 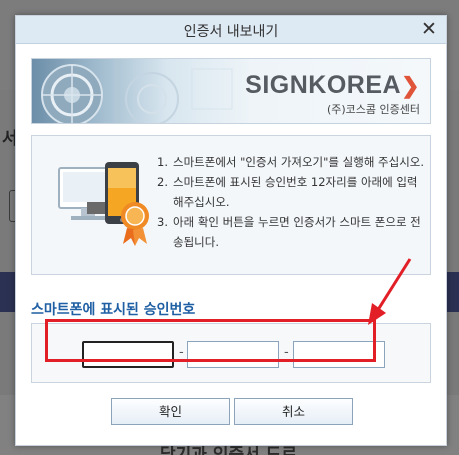 What do you see at coordinates (210, 340) in the screenshot?
I see `highlight-box` at bounding box center [210, 340].